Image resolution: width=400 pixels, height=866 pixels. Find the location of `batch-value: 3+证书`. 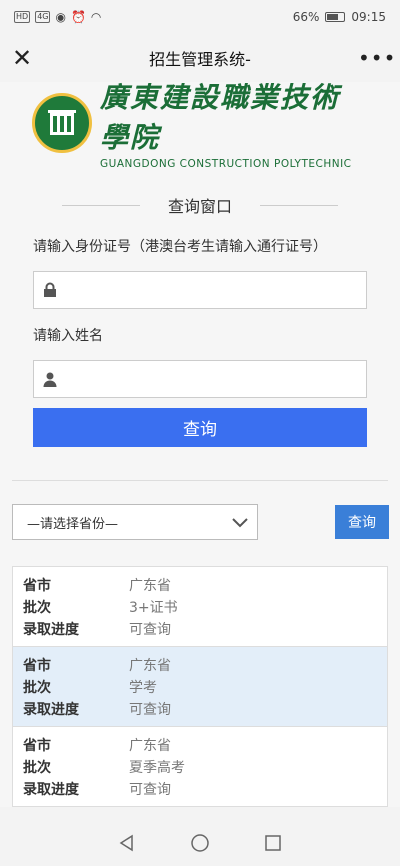

batch-value: 3+证书 is located at coordinates (153, 608).